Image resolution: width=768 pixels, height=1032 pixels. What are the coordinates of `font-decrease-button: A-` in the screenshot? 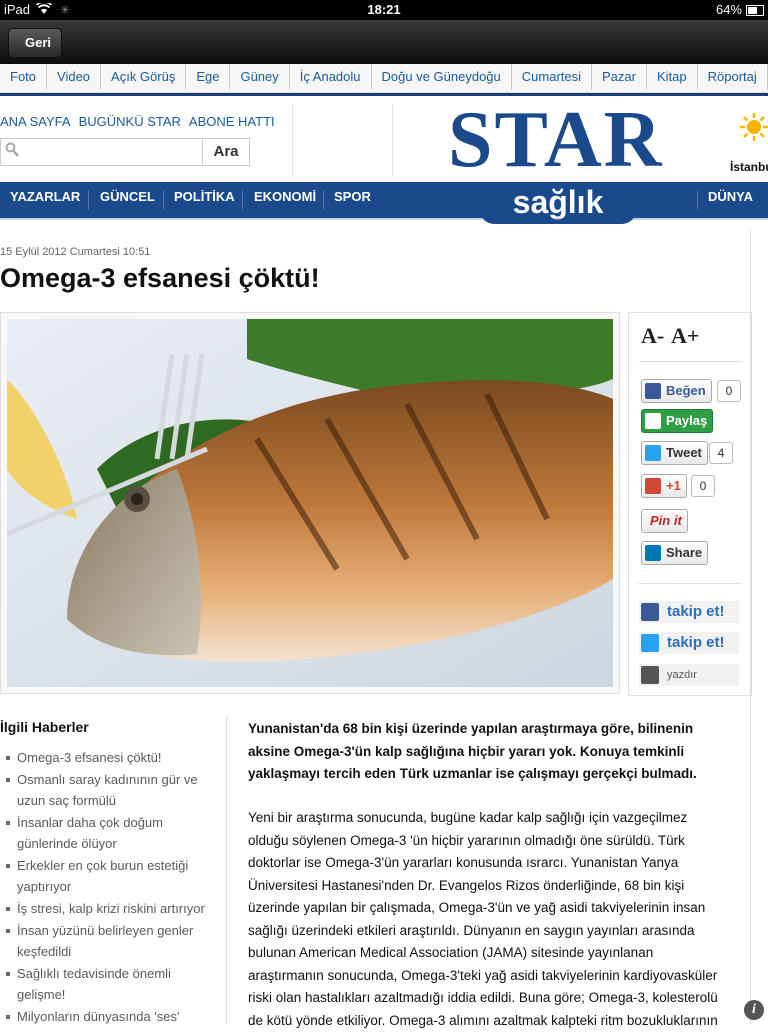 It's located at (652, 336).